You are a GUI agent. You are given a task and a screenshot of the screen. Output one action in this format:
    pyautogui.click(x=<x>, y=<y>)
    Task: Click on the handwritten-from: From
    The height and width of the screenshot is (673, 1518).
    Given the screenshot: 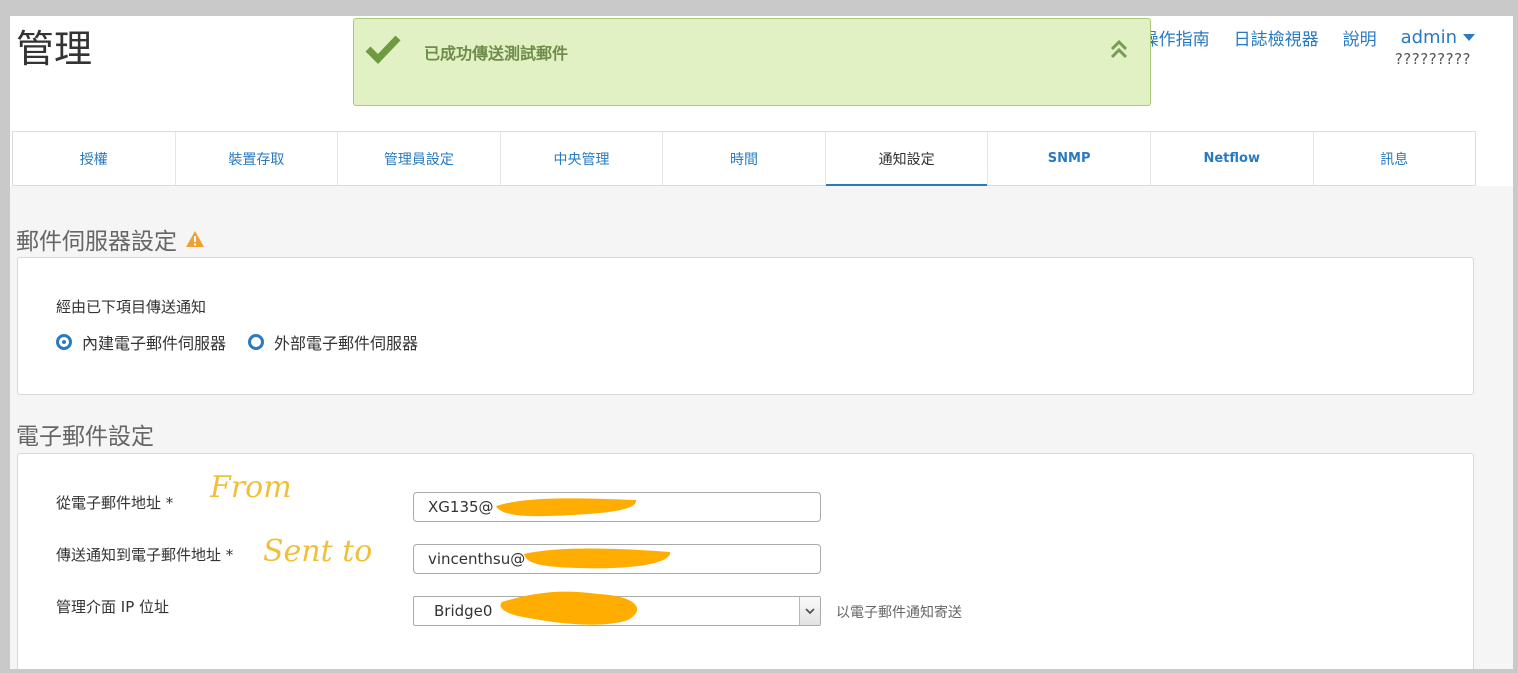 What is the action you would take?
    pyautogui.click(x=251, y=487)
    